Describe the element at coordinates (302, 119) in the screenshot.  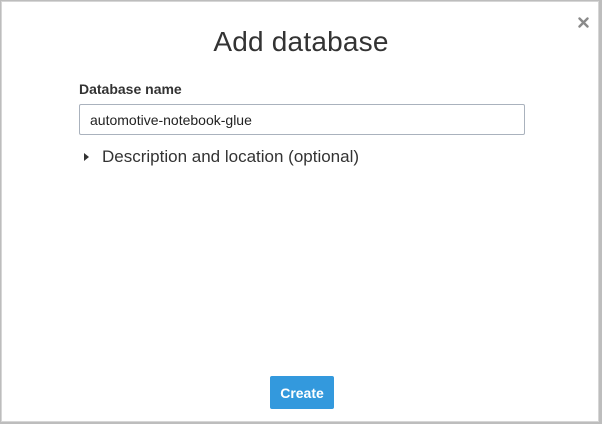
I see `database-name-input` at that location.